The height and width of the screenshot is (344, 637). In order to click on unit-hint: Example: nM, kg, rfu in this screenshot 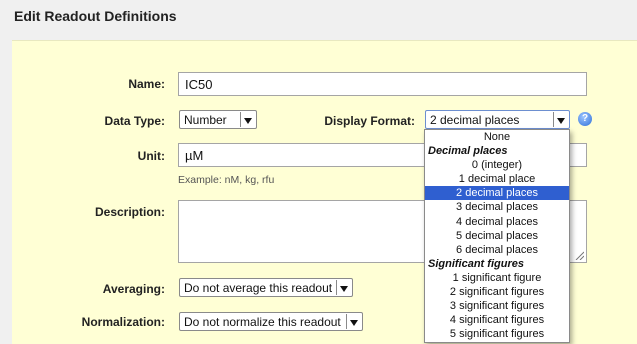, I will do `click(226, 180)`.